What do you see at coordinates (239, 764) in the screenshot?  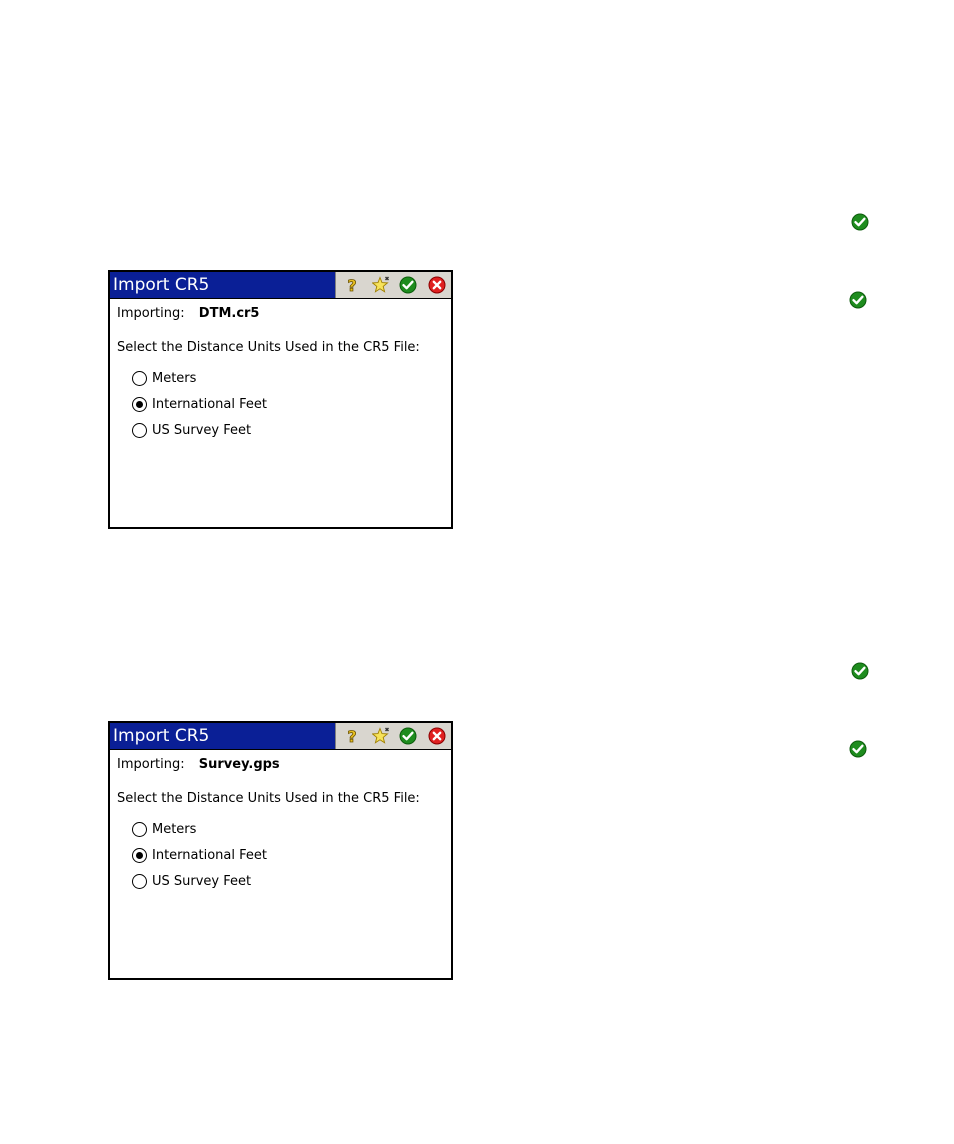 I see `importing-filename: Survey.gps` at bounding box center [239, 764].